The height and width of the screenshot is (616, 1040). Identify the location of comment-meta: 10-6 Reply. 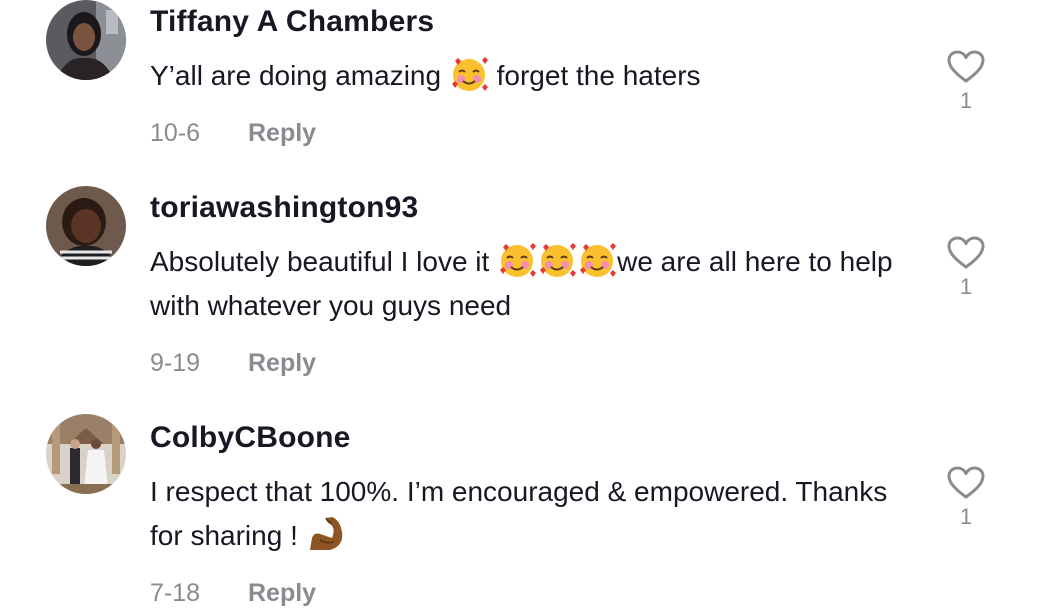
(530, 133).